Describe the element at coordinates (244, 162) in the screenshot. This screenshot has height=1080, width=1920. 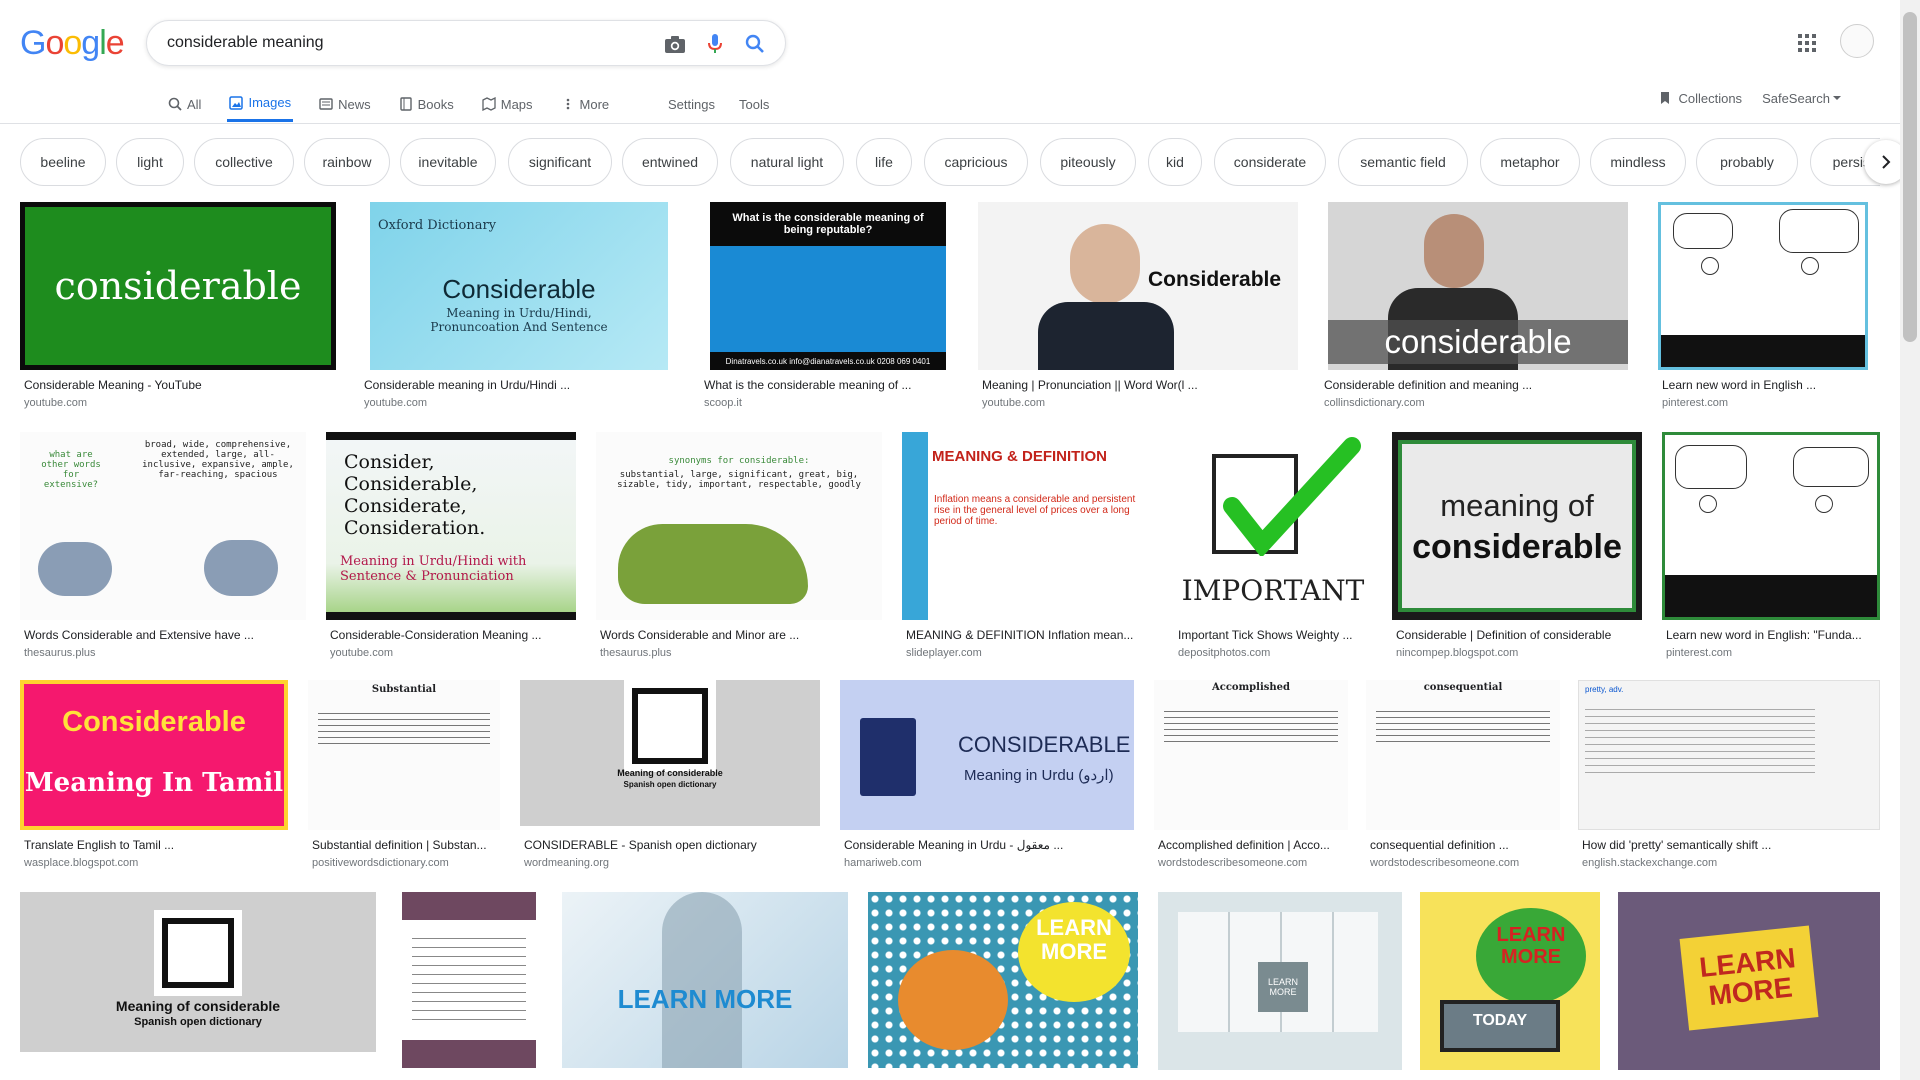
I see `chip: collective` at that location.